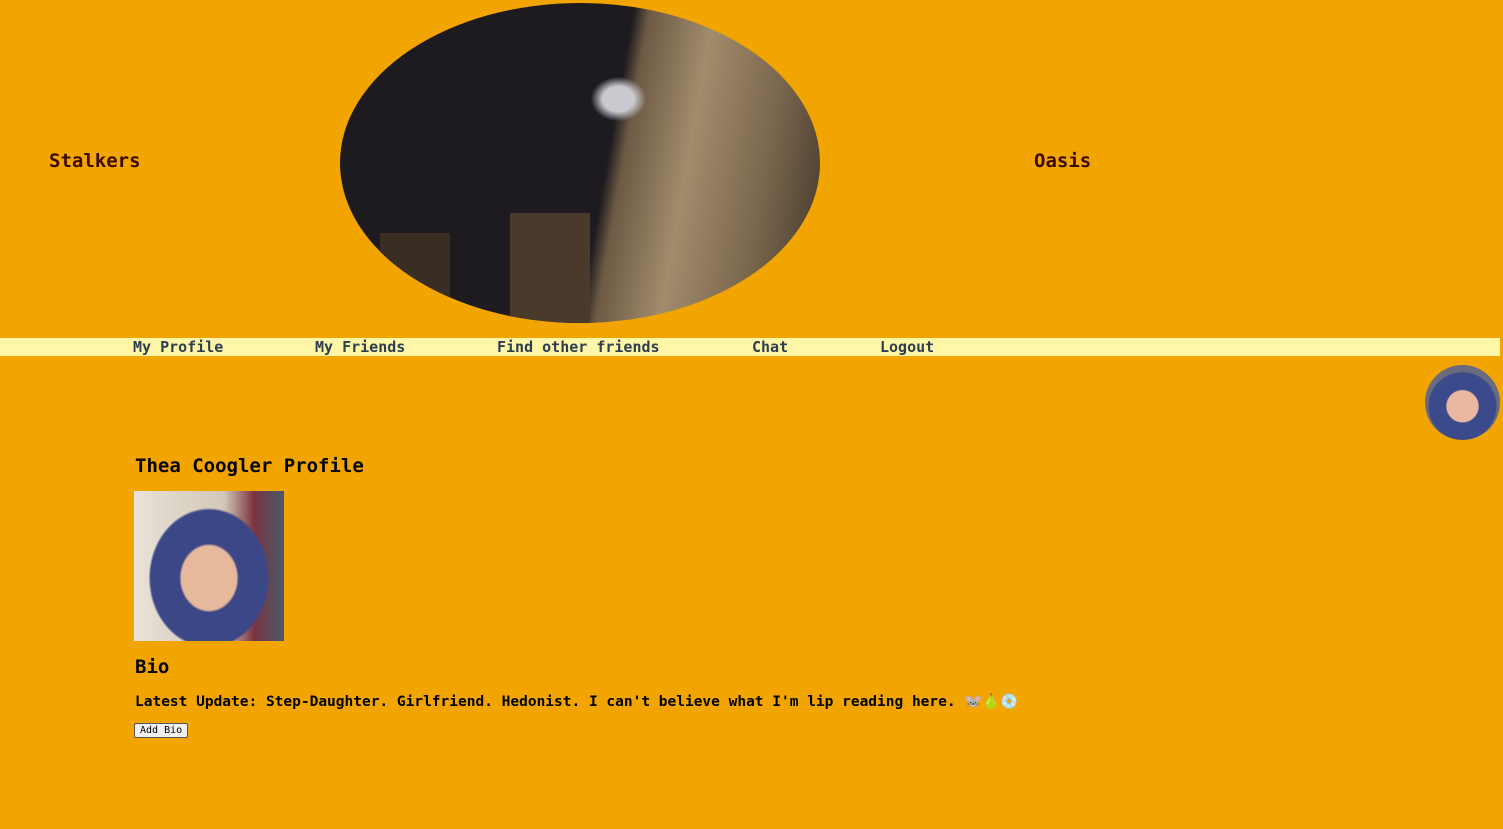 The height and width of the screenshot is (829, 1503). What do you see at coordinates (161, 730) in the screenshot?
I see `add-bio-button: Add Bio` at bounding box center [161, 730].